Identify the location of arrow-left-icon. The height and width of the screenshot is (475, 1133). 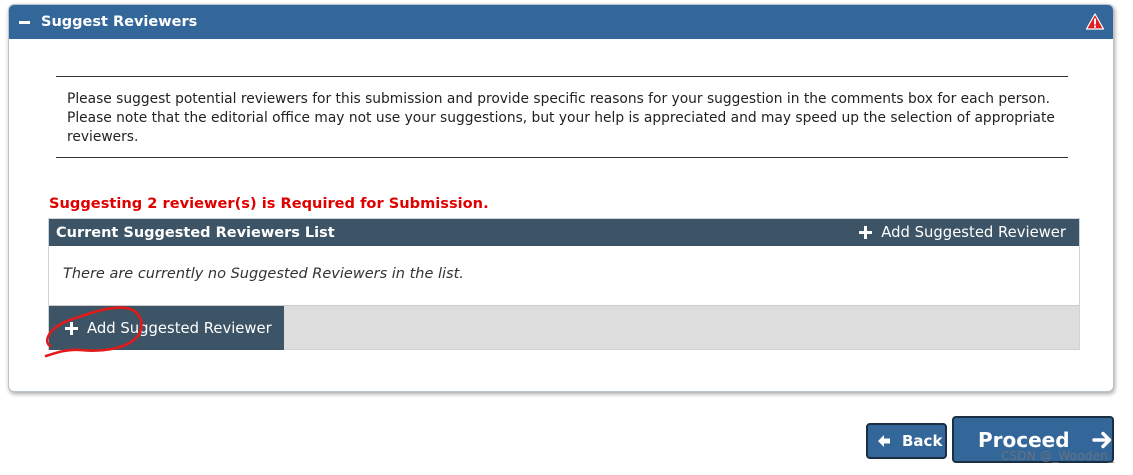
(884, 441).